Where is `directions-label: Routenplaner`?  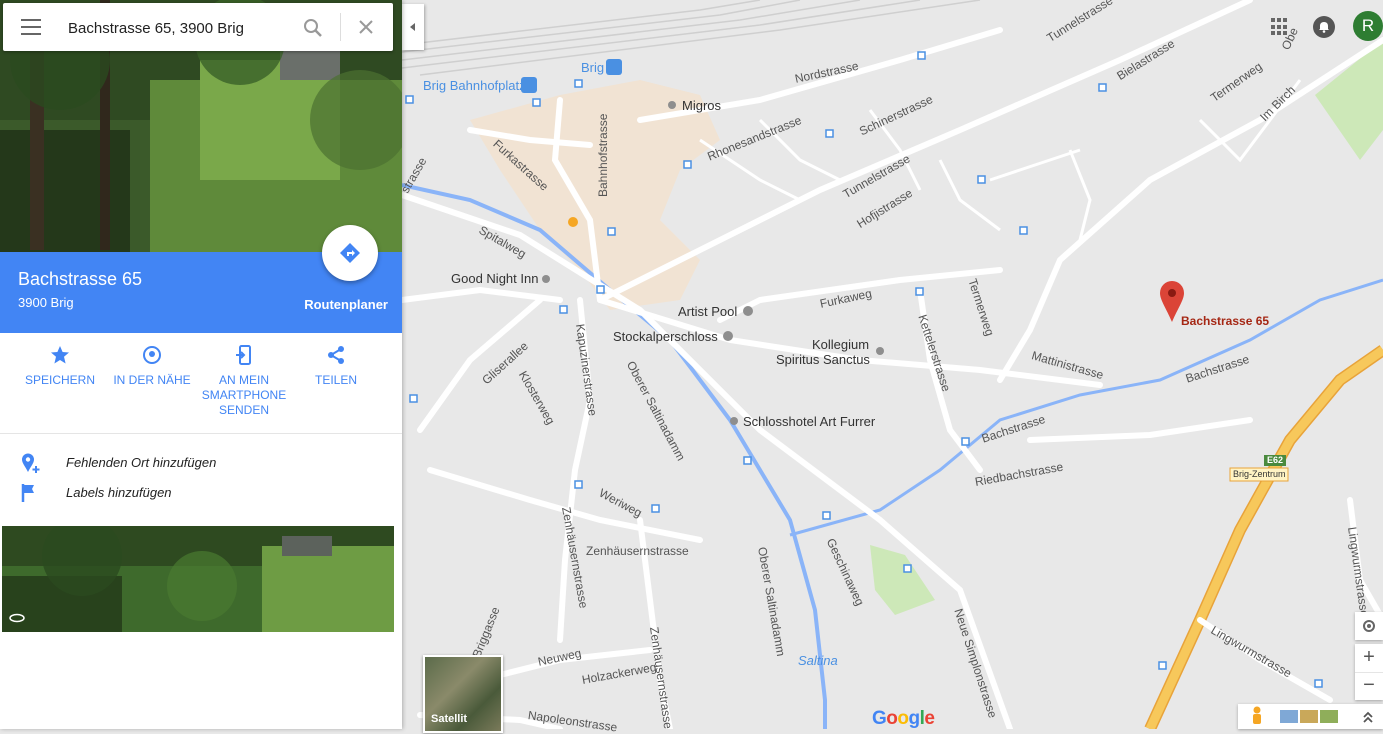 directions-label: Routenplaner is located at coordinates (346, 304).